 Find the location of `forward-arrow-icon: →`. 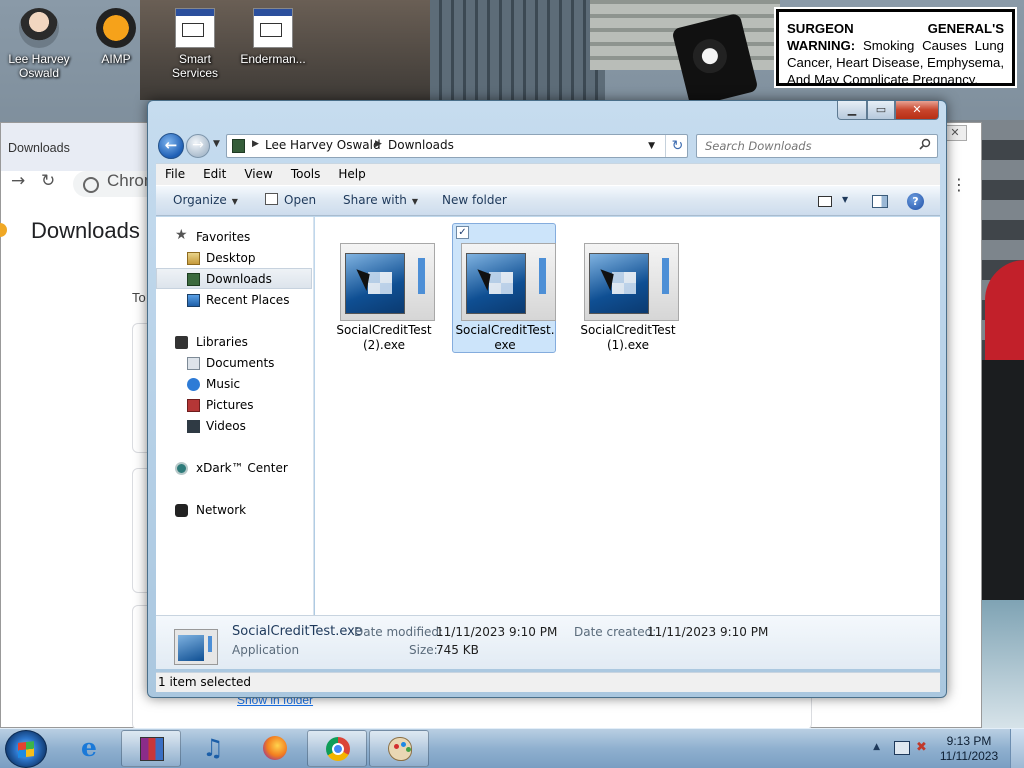

forward-arrow-icon: → is located at coordinates (18, 181).